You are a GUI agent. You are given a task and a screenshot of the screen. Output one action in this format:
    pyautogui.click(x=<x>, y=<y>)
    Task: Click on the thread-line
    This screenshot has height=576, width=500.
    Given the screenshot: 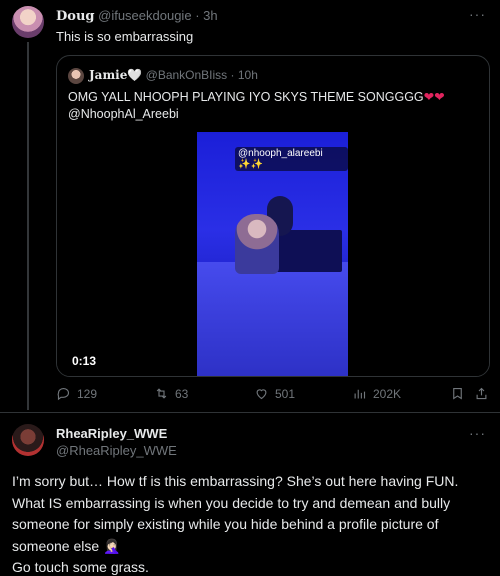 What is the action you would take?
    pyautogui.click(x=28, y=226)
    